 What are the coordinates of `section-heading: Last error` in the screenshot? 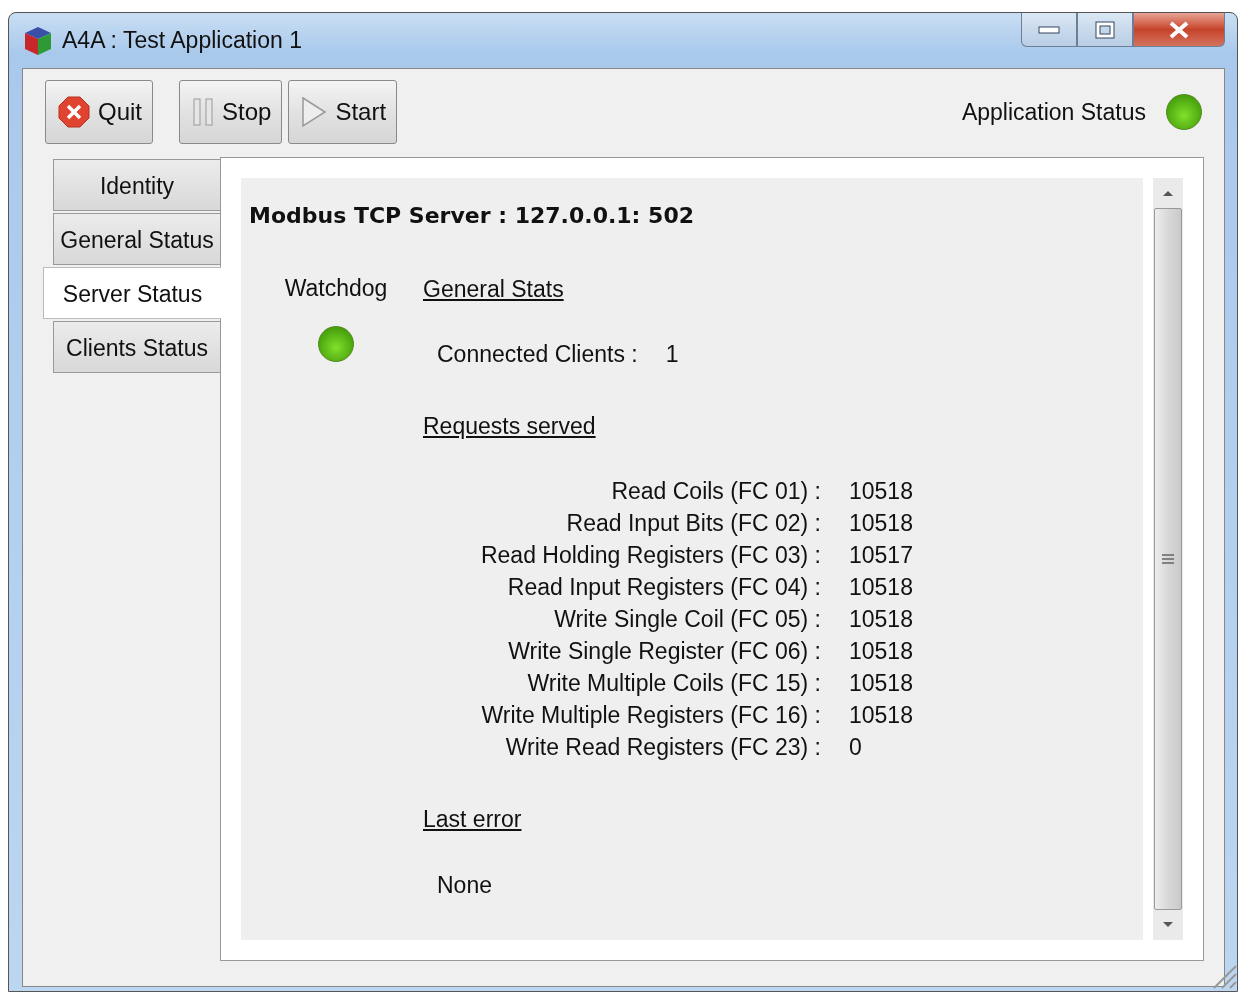 It's located at (472, 819).